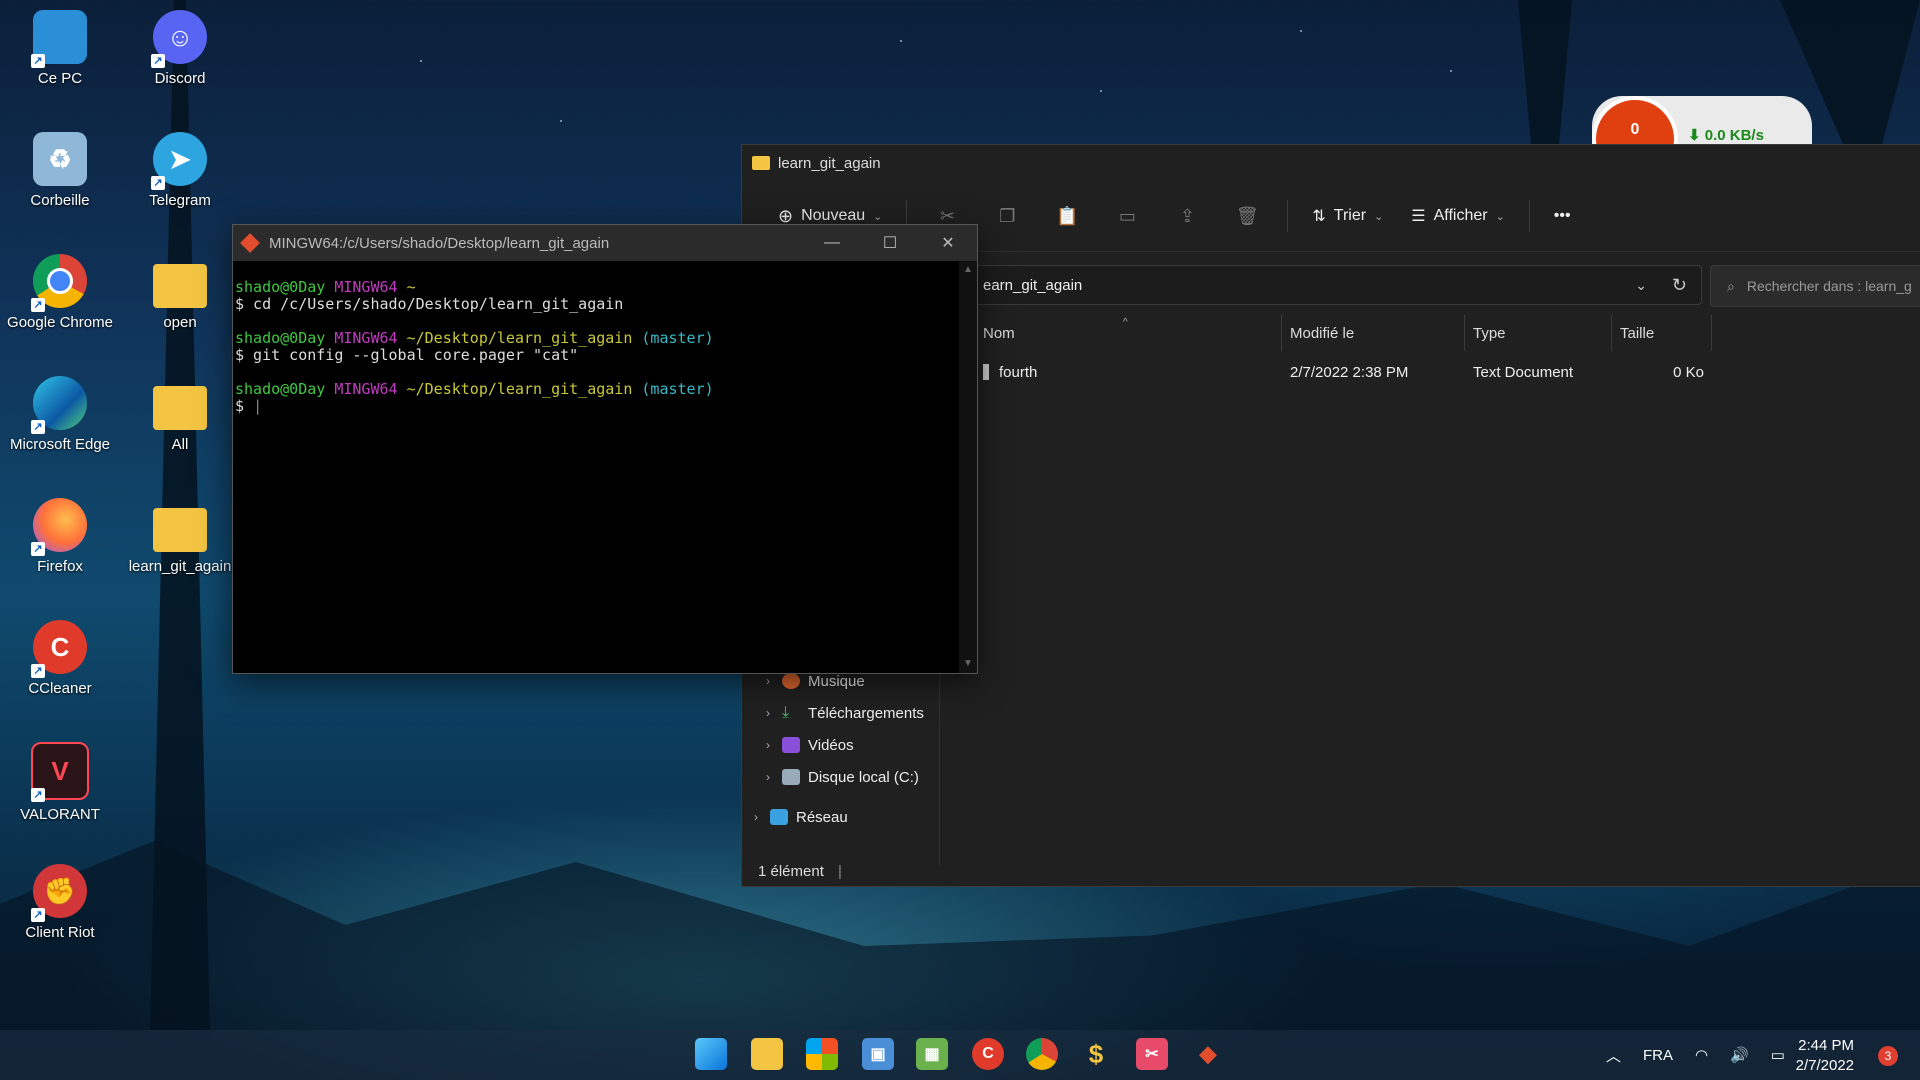  What do you see at coordinates (1127, 216) in the screenshot?
I see `rename-icon: ▭` at bounding box center [1127, 216].